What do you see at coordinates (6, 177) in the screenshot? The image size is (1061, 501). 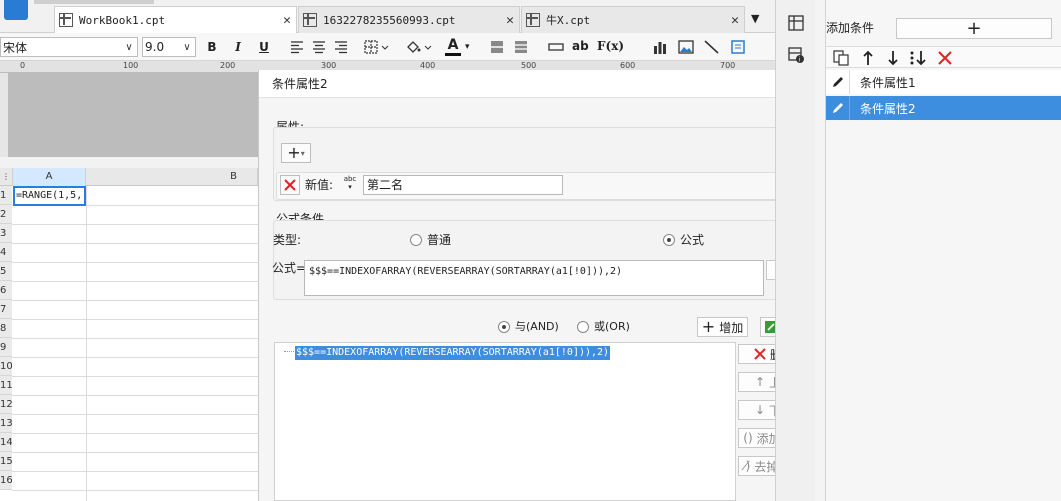 I see `select-all-corner: ⋮` at bounding box center [6, 177].